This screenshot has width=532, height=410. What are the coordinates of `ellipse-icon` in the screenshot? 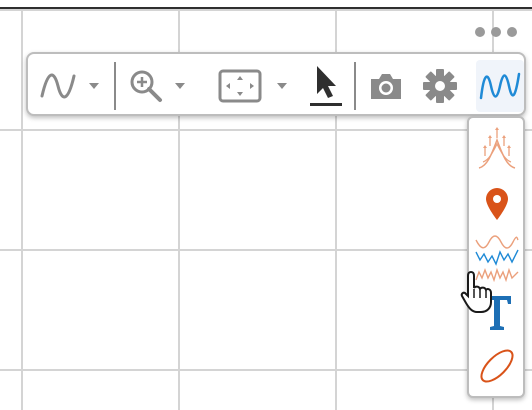 It's located at (497, 366).